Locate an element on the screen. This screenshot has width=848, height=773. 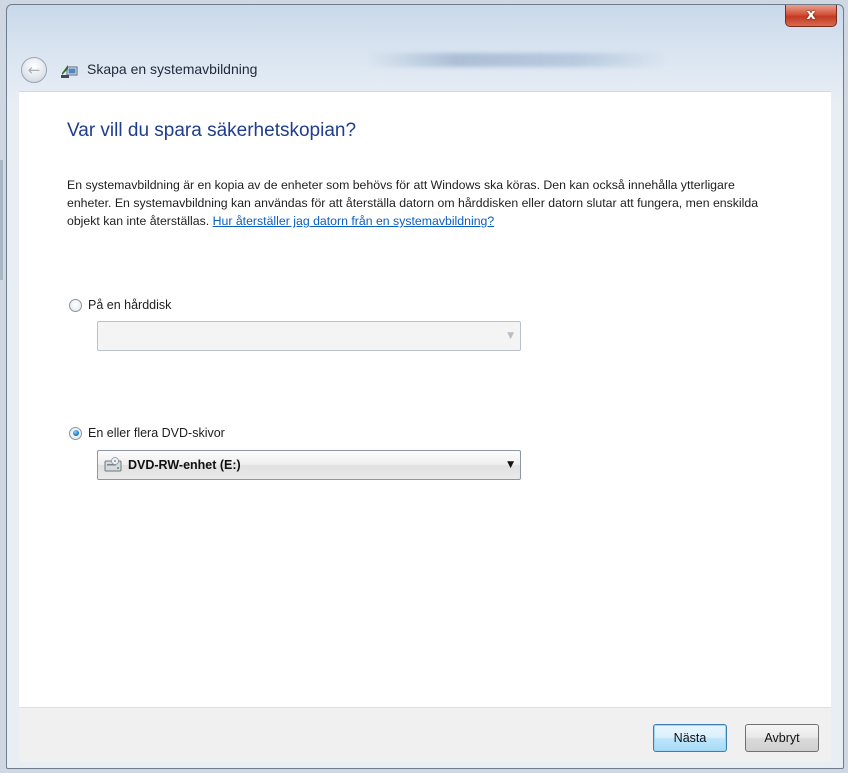
close-button: x is located at coordinates (811, 16).